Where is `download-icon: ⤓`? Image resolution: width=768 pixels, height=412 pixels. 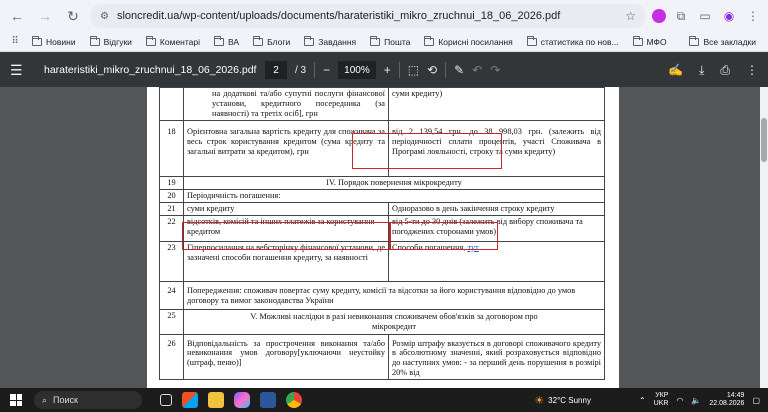
download-icon: ⤓ is located at coordinates (701, 70).